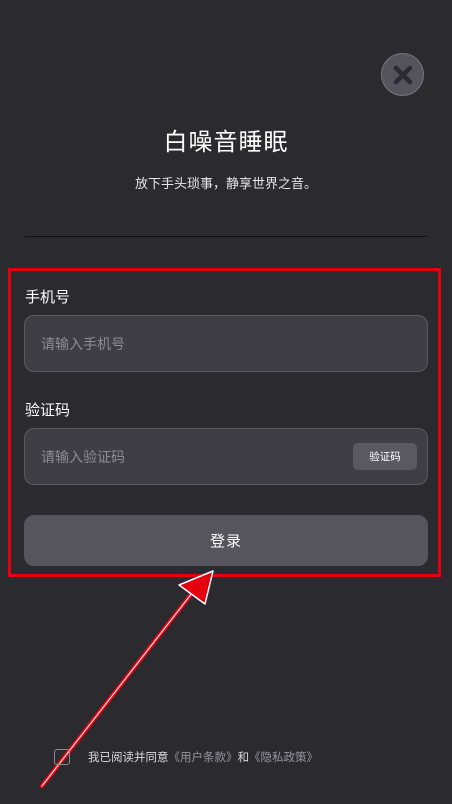  I want to click on agreement-prefix: 我已阅读并同意, so click(128, 757).